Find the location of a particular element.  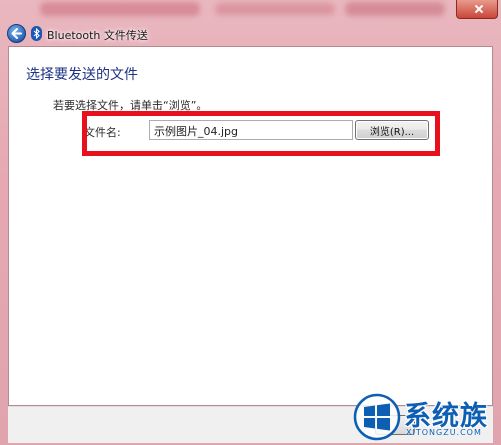

close-button is located at coordinates (477, 9).